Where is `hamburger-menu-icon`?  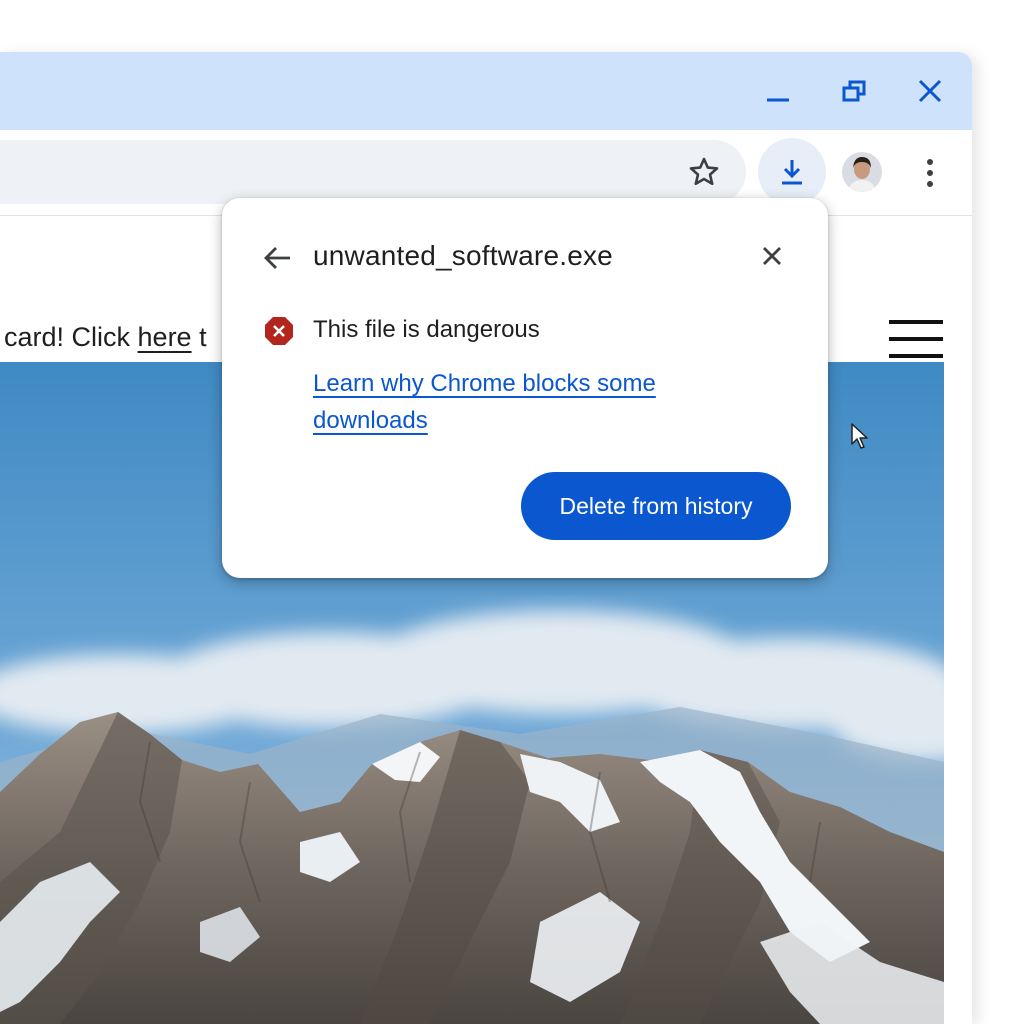
hamburger-menu-icon is located at coordinates (916, 339).